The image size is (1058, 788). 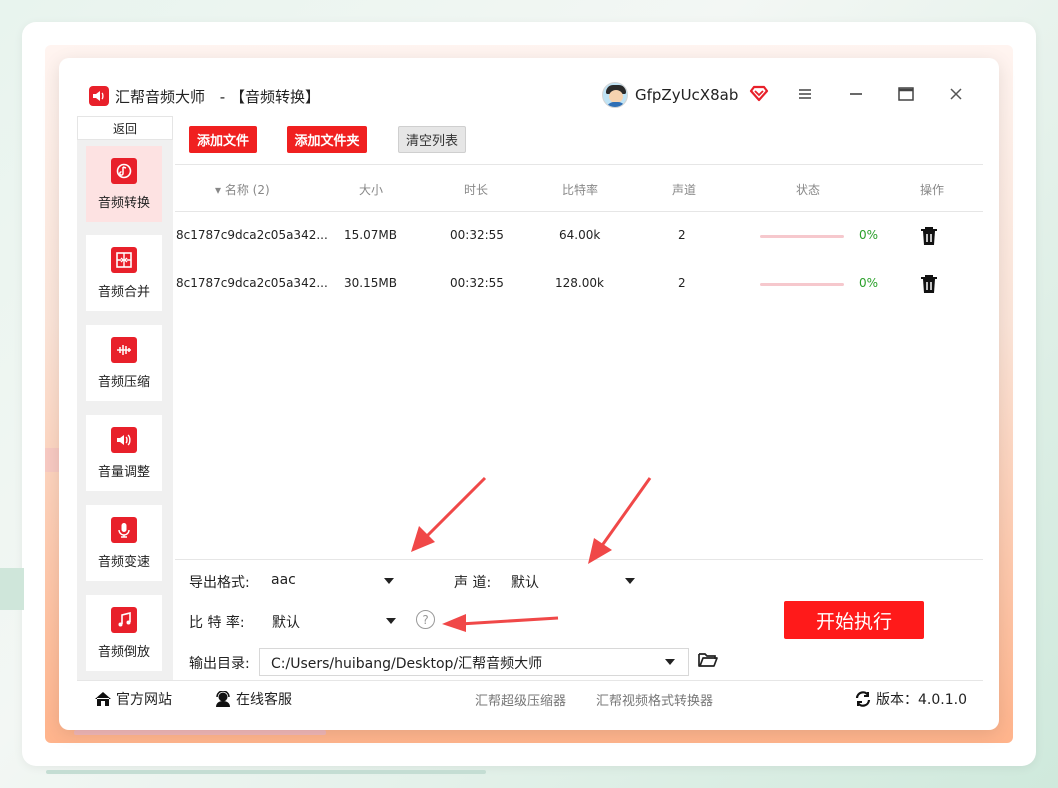 I want to click on sidebar-item-audio-speed: 音频变速, so click(x=124, y=543).